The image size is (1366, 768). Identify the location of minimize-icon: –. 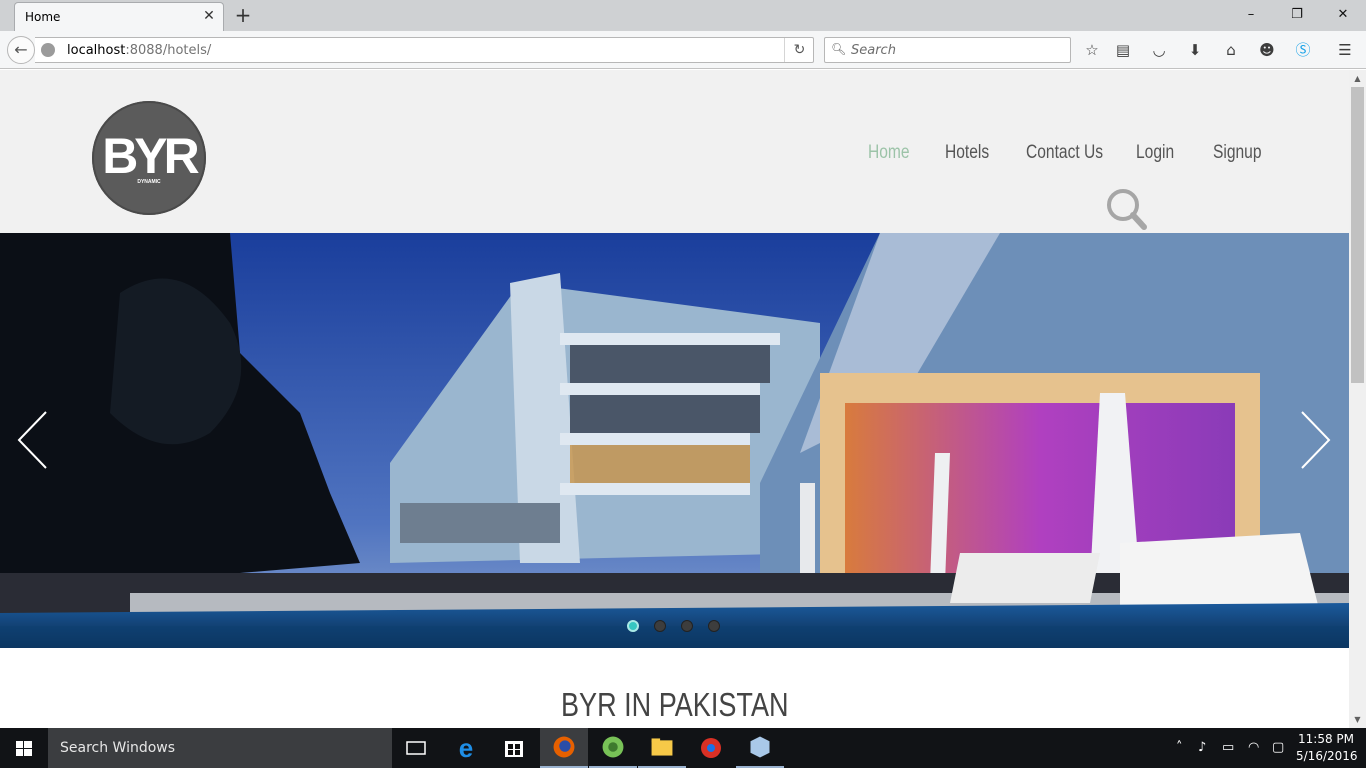
(1251, 15).